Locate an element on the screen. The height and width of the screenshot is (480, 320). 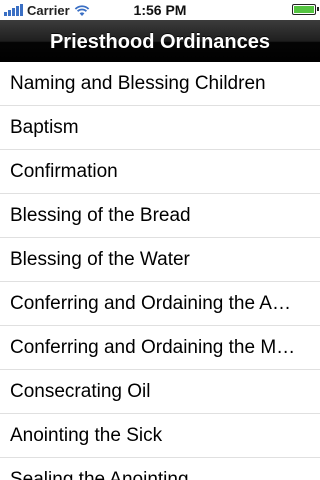
list-item: Confirmation is located at coordinates (160, 172).